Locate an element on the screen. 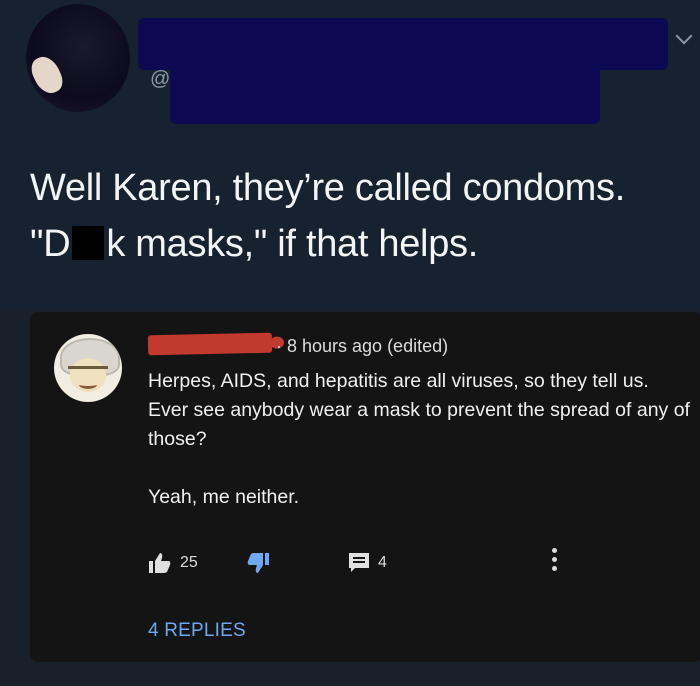 The image size is (700, 686). view-replies-button: 4 REPLIES is located at coordinates (197, 631).